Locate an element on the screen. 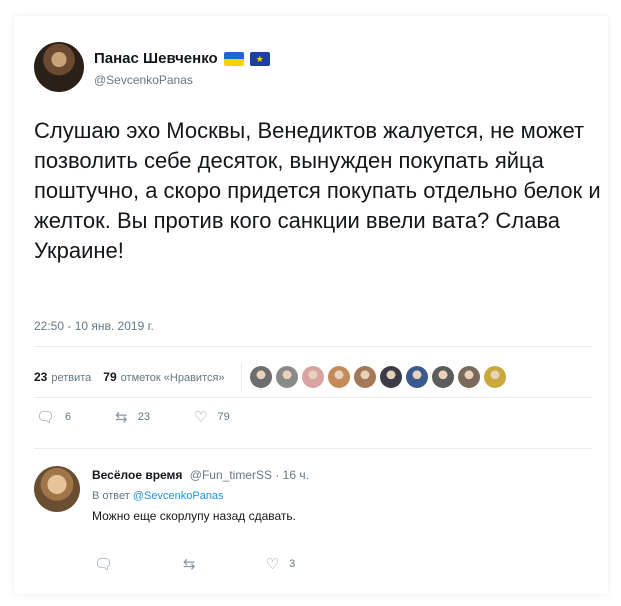 The width and height of the screenshot is (621, 606). reply-reply-action: 🗨 is located at coordinates (108, 564).